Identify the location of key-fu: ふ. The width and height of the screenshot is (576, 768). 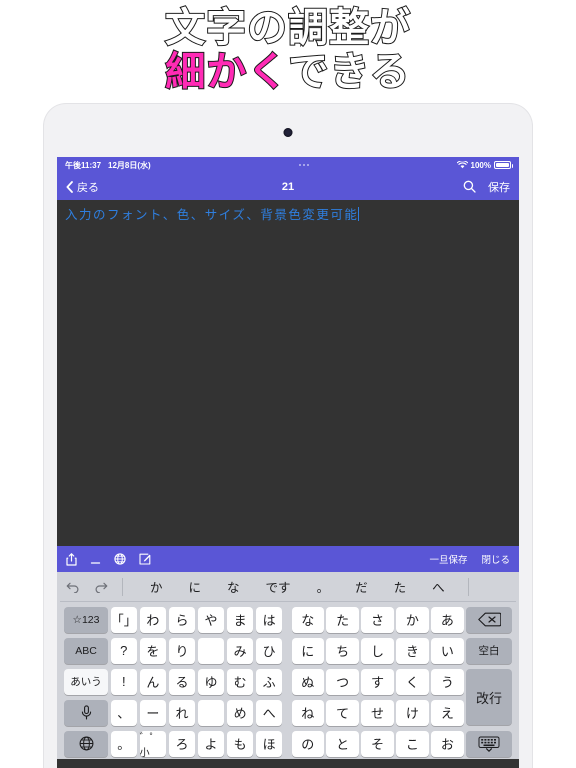
(269, 681).